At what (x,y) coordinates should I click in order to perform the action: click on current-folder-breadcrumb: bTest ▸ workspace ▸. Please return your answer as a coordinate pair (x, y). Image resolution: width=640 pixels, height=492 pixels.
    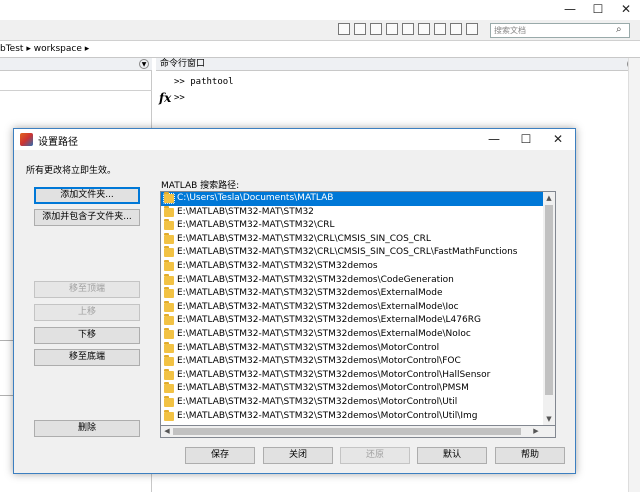
    Looking at the image, I should click on (320, 49).